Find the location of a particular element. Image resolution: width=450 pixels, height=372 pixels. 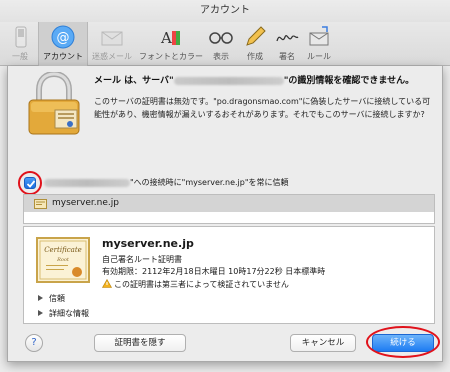

toolbar-label-junk: 迷惑メール is located at coordinates (112, 56).